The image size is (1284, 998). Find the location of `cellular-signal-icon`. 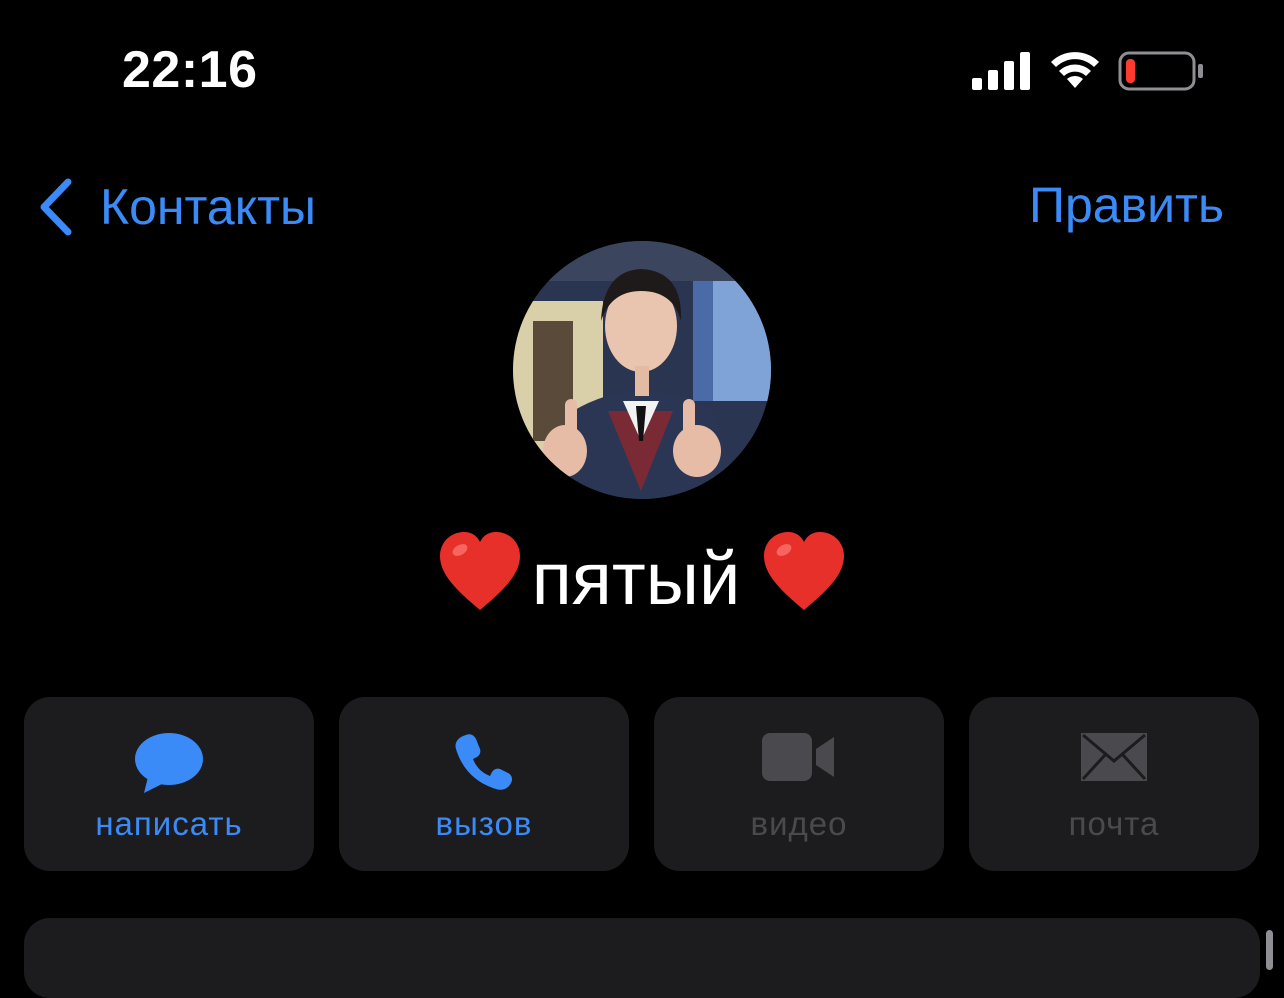

cellular-signal-icon is located at coordinates (1001, 71).